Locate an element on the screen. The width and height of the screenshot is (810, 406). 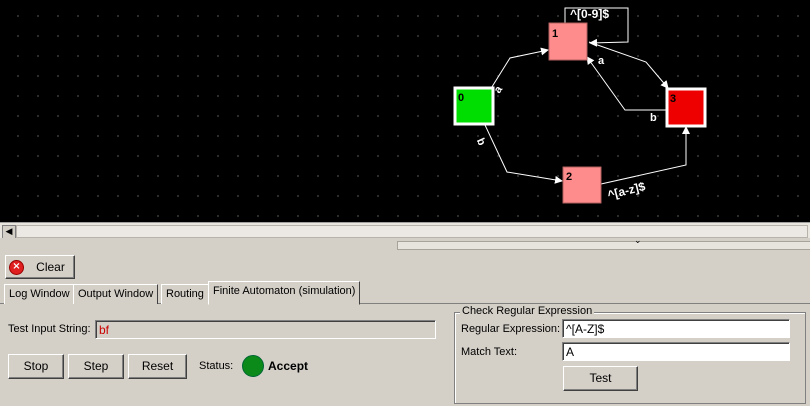
chevron-down-icon: ⌄ is located at coordinates (638, 241).